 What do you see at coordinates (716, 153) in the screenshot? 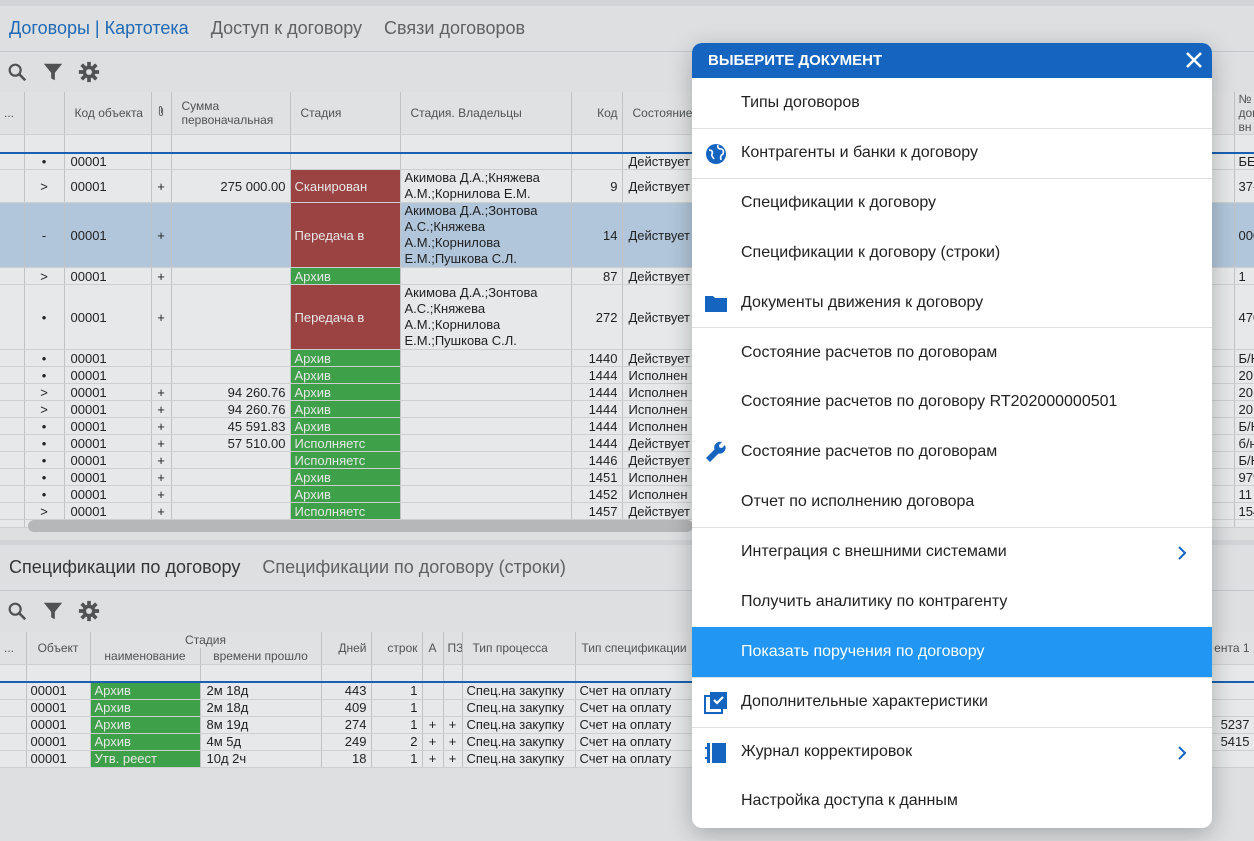
I see `globe-icon` at bounding box center [716, 153].